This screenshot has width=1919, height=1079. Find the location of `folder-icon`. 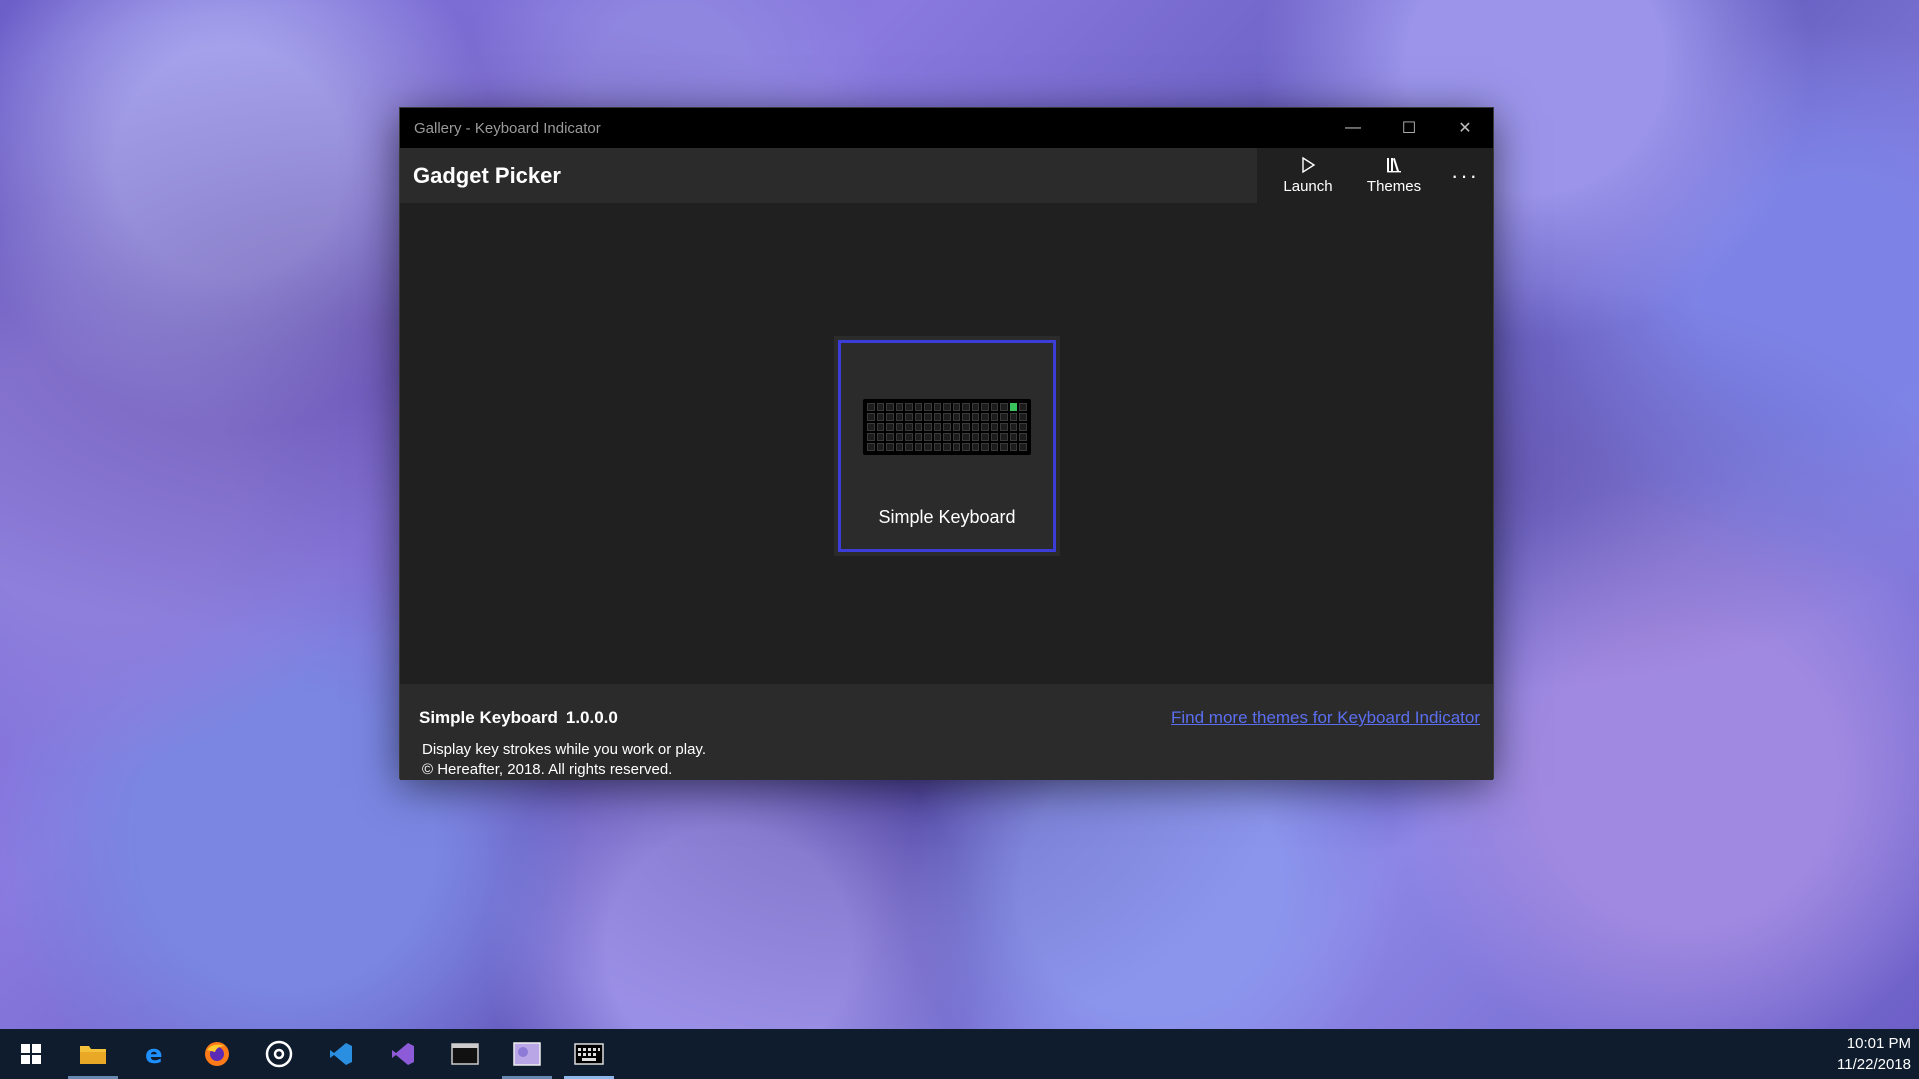

folder-icon is located at coordinates (93, 1055).